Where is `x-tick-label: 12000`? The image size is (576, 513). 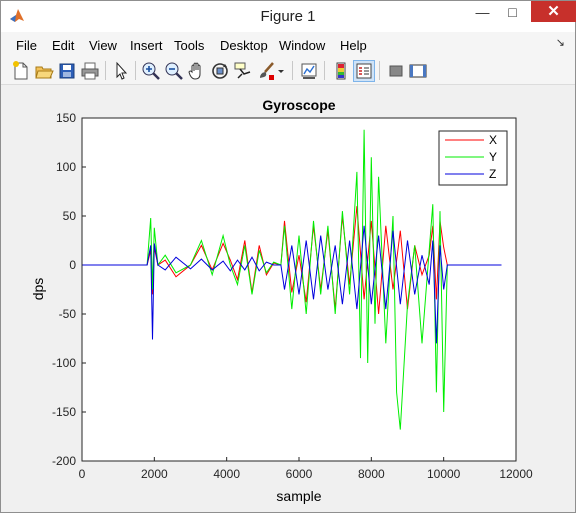
x-tick-label: 12000 is located at coordinates (516, 474).